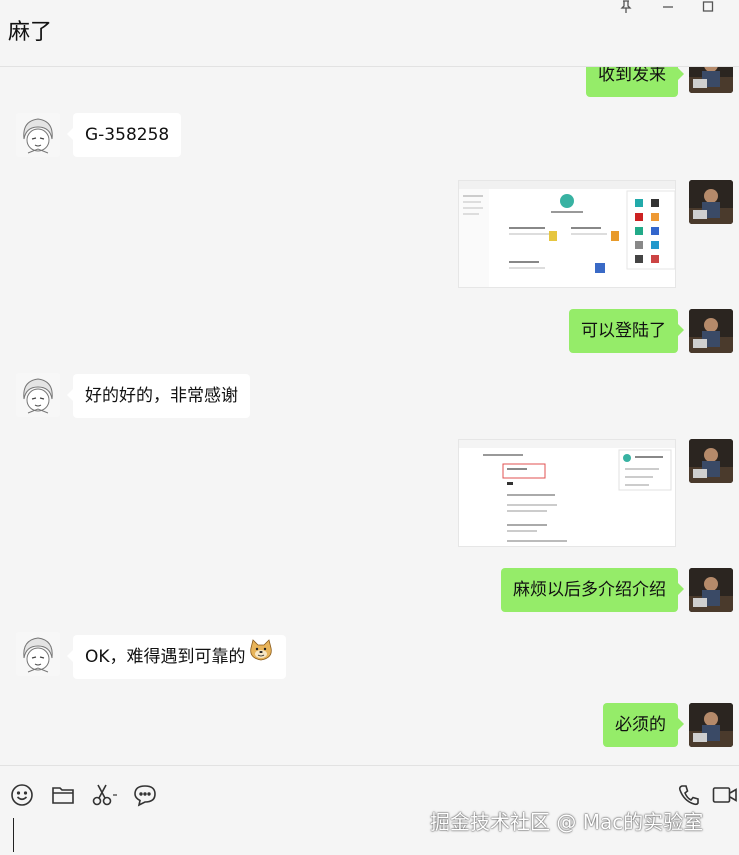  What do you see at coordinates (124, 135) in the screenshot?
I see `message-bubble-received: G-358258` at bounding box center [124, 135].